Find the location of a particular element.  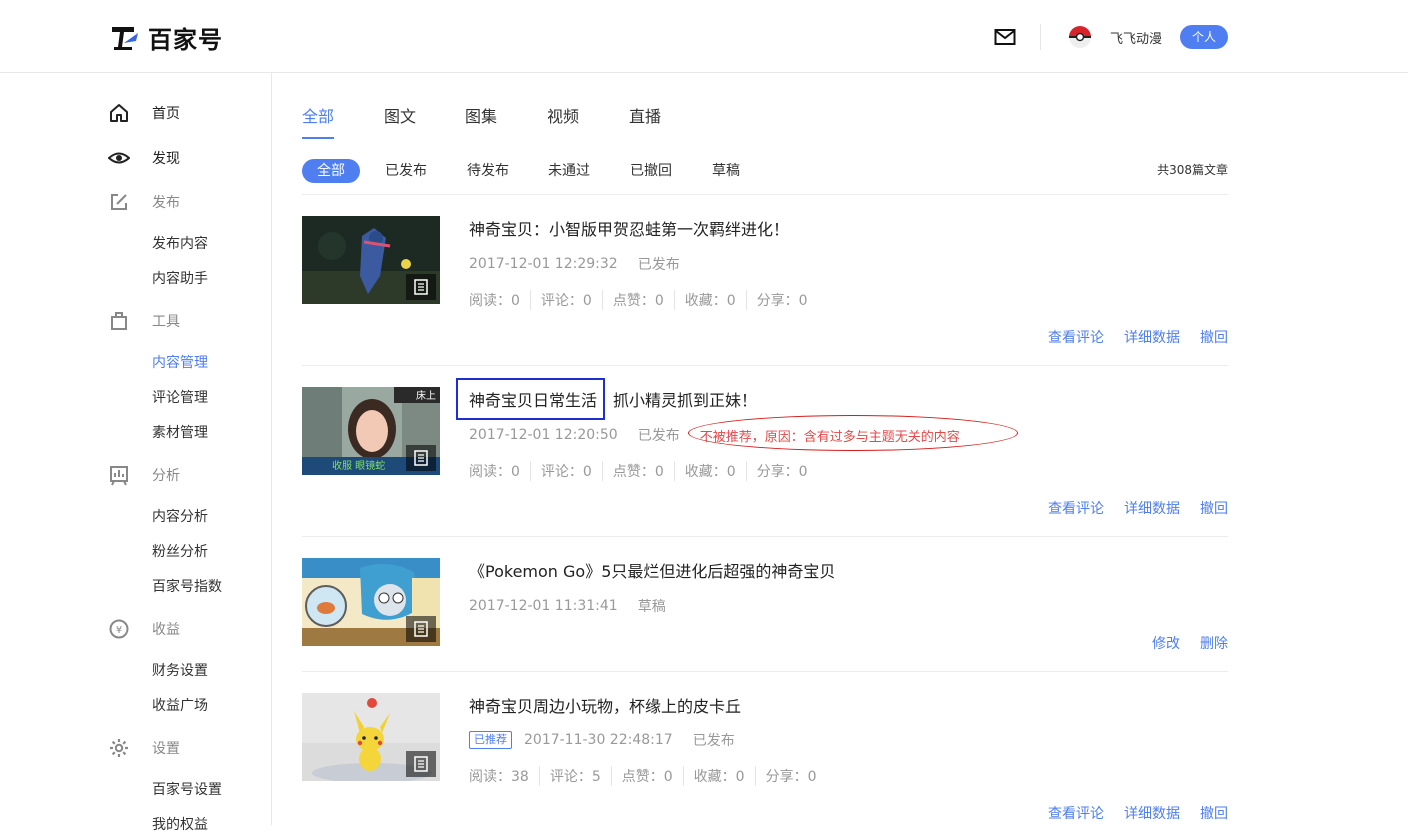

sidebar-group-earnings: ¥ 收益 is located at coordinates (144, 629).